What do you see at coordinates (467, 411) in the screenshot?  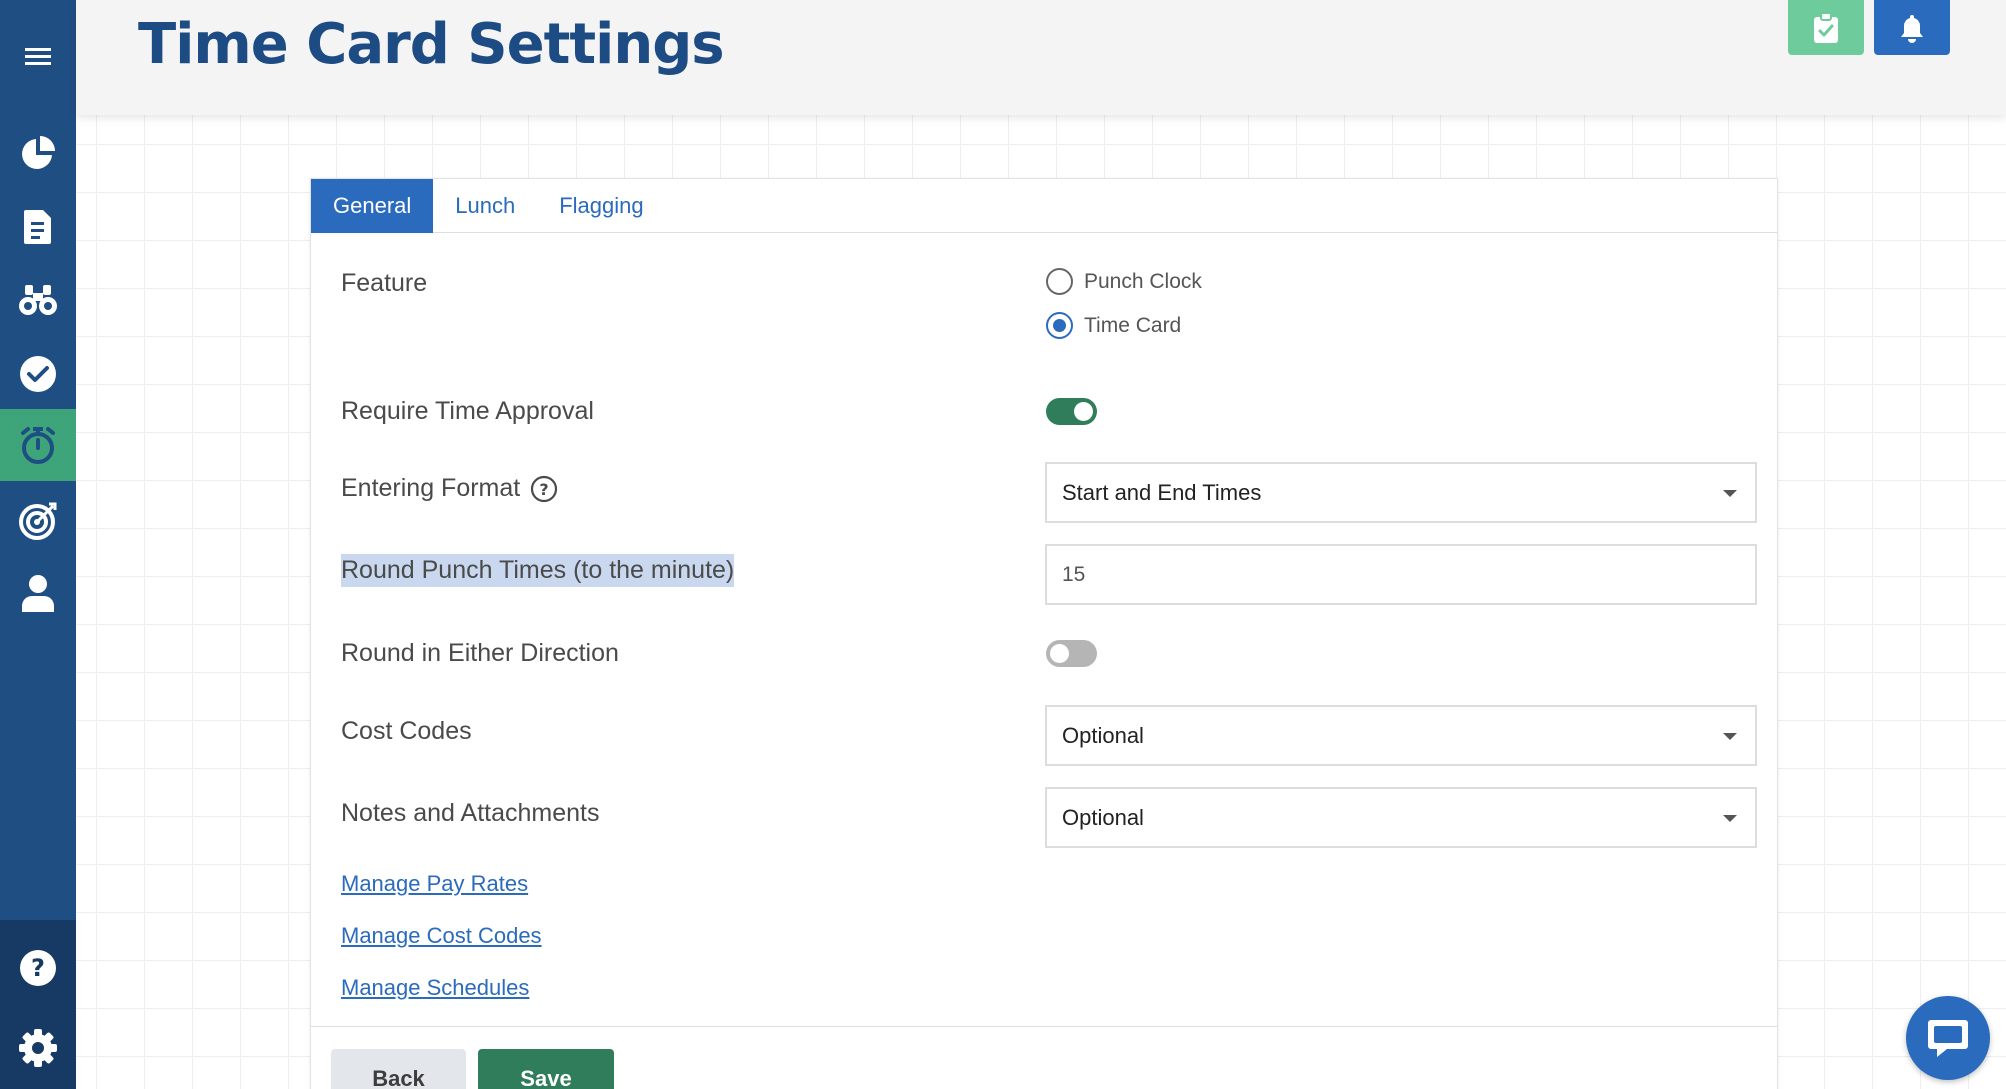 I see `require-time-approval-label: Require Time Approval` at bounding box center [467, 411].